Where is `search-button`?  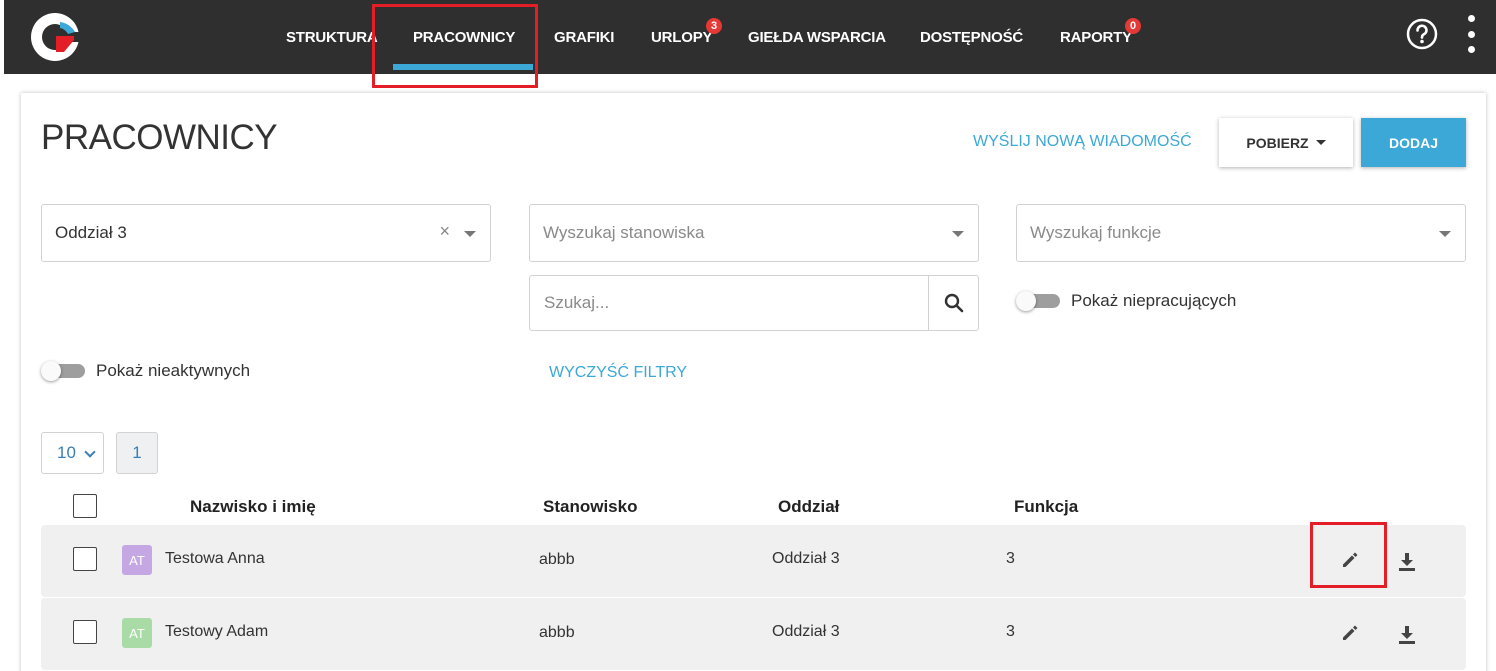 search-button is located at coordinates (953, 303).